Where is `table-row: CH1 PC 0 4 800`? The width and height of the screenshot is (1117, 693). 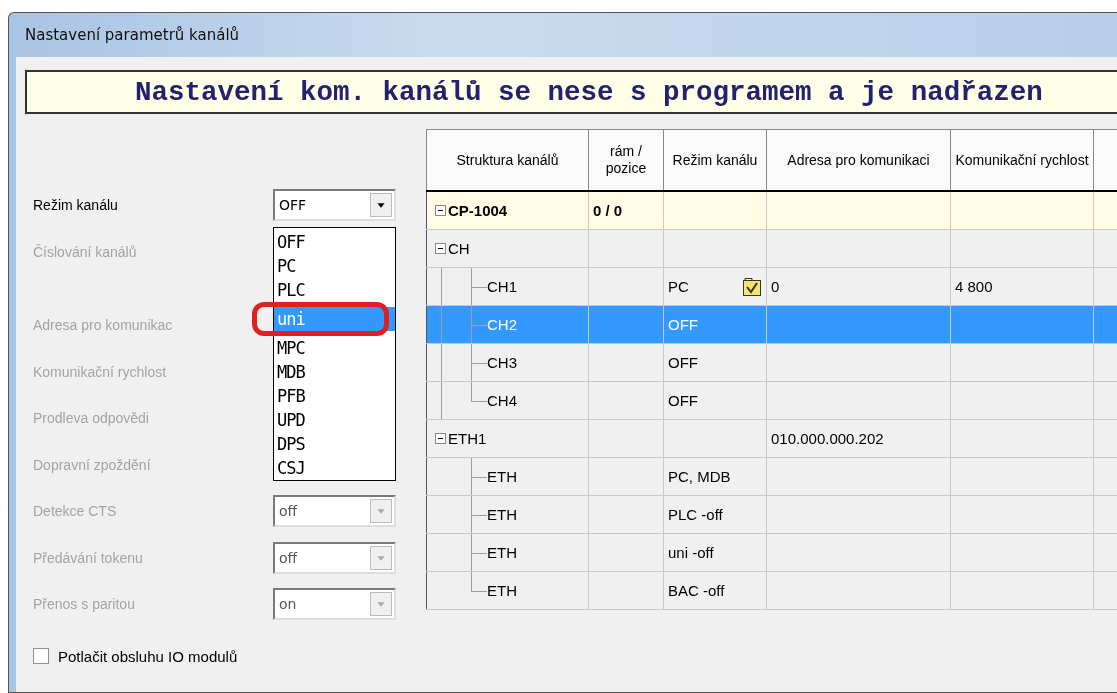
table-row: CH1 PC 0 4 800 is located at coordinates (771, 286).